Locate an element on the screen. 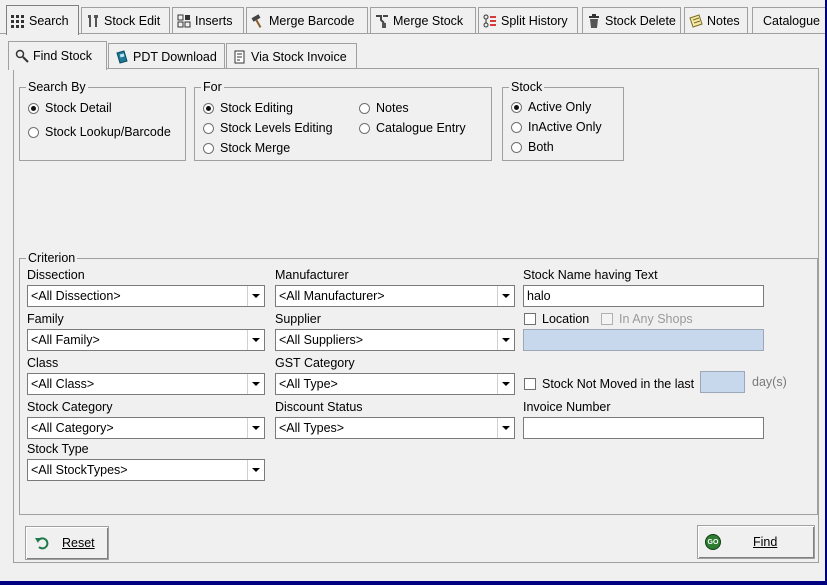 This screenshot has width=827, height=585. radio-stock-levels-editing: Stock Levels Editing is located at coordinates (268, 128).